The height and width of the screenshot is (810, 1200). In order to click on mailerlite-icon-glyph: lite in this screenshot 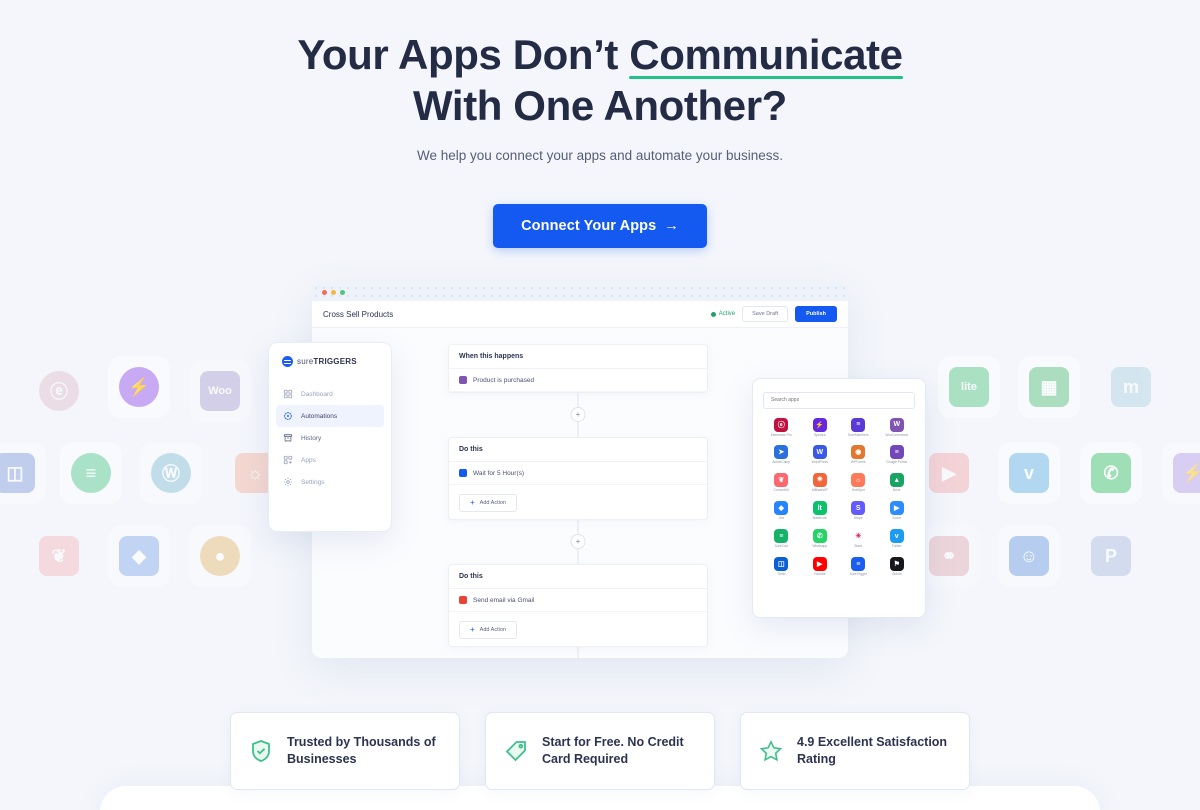, I will do `click(969, 387)`.